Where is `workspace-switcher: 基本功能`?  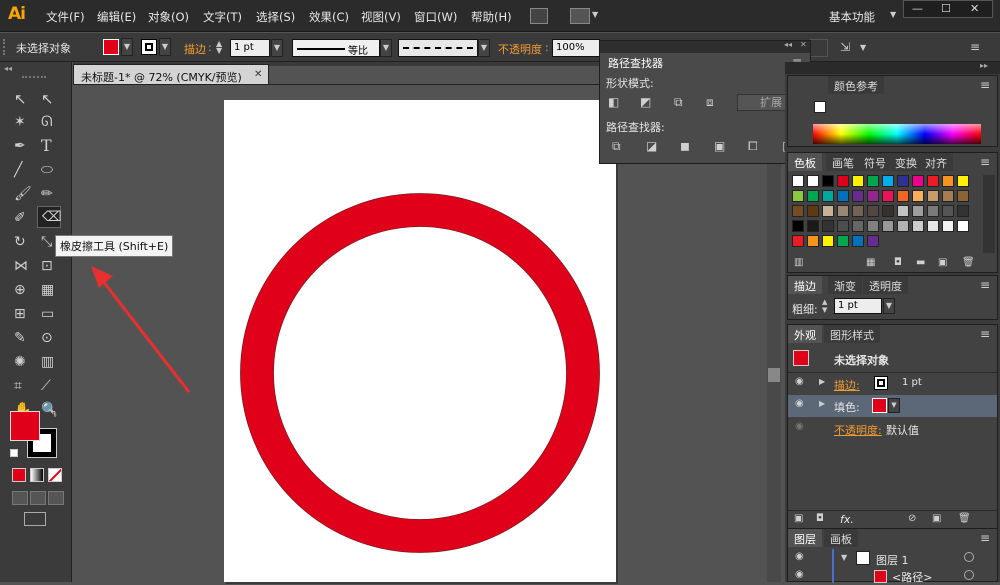
workspace-switcher: 基本功能 is located at coordinates (852, 17).